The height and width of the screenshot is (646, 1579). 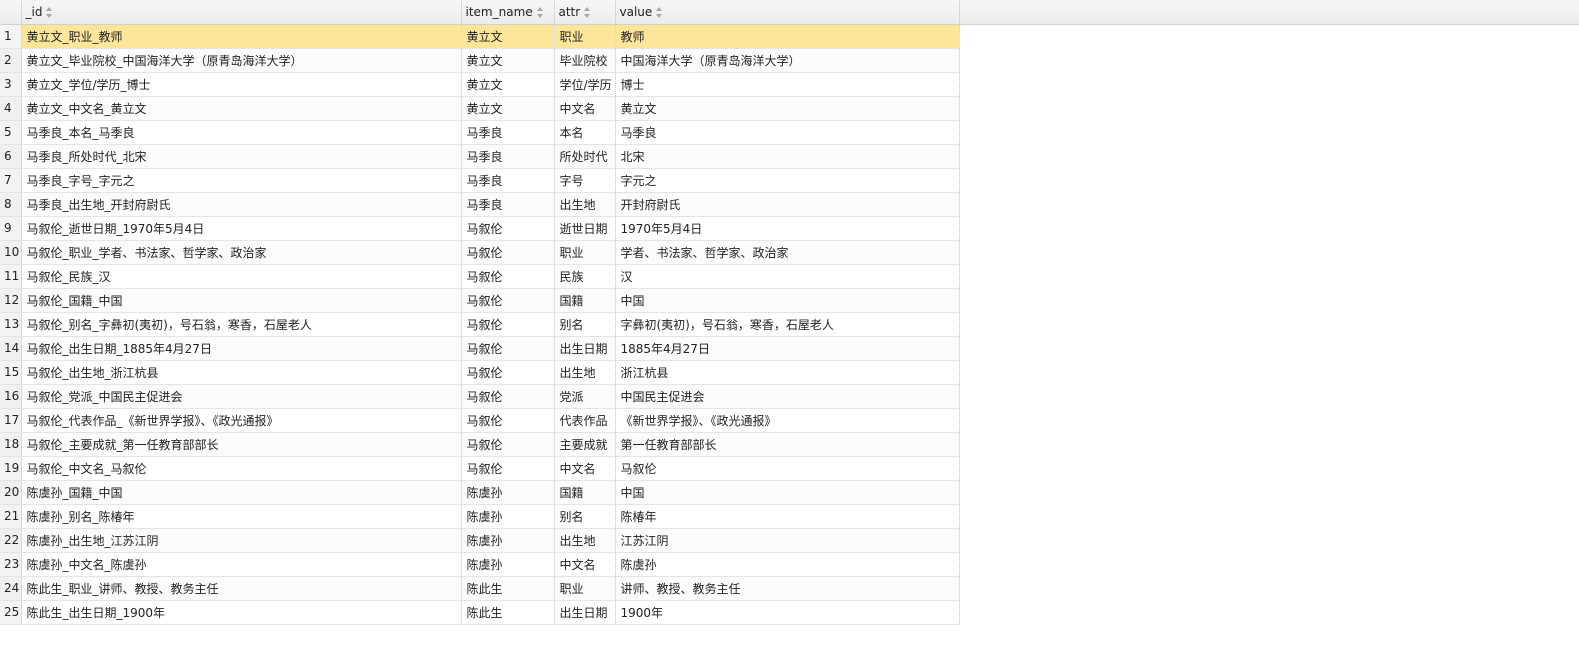 What do you see at coordinates (787, 516) in the screenshot?
I see `value-cell: 陈椿年` at bounding box center [787, 516].